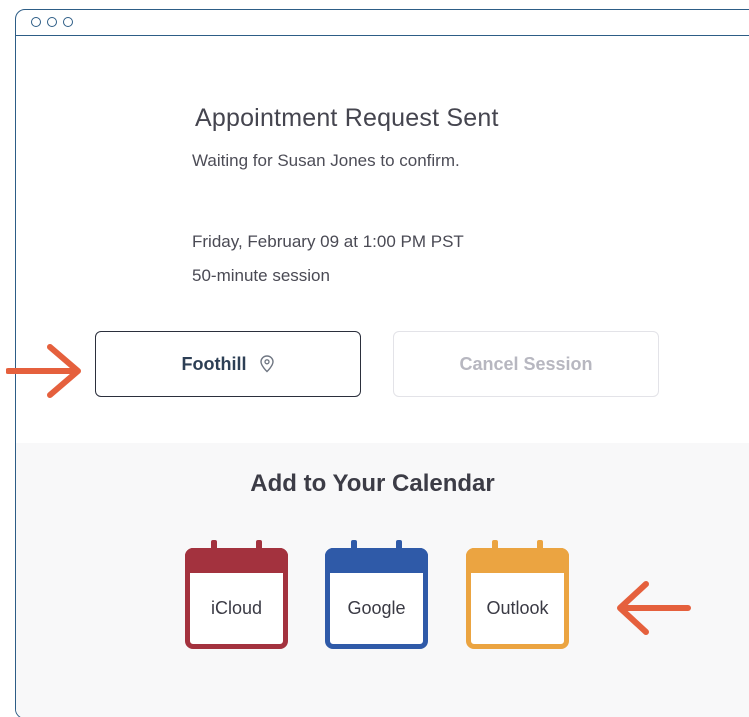 The width and height of the screenshot is (749, 717). Describe the element at coordinates (326, 160) in the screenshot. I see `status-message: Waiting for Susan Jones to confirm.` at that location.